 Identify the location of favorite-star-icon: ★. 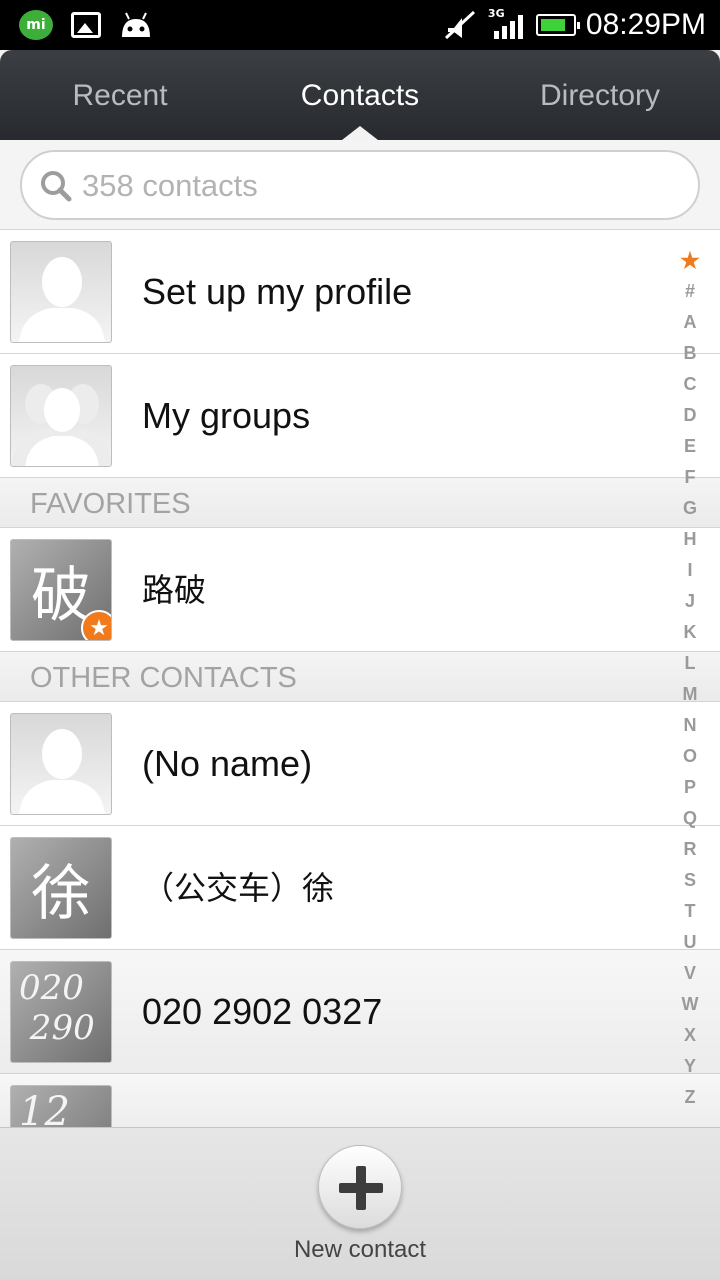
(96, 625).